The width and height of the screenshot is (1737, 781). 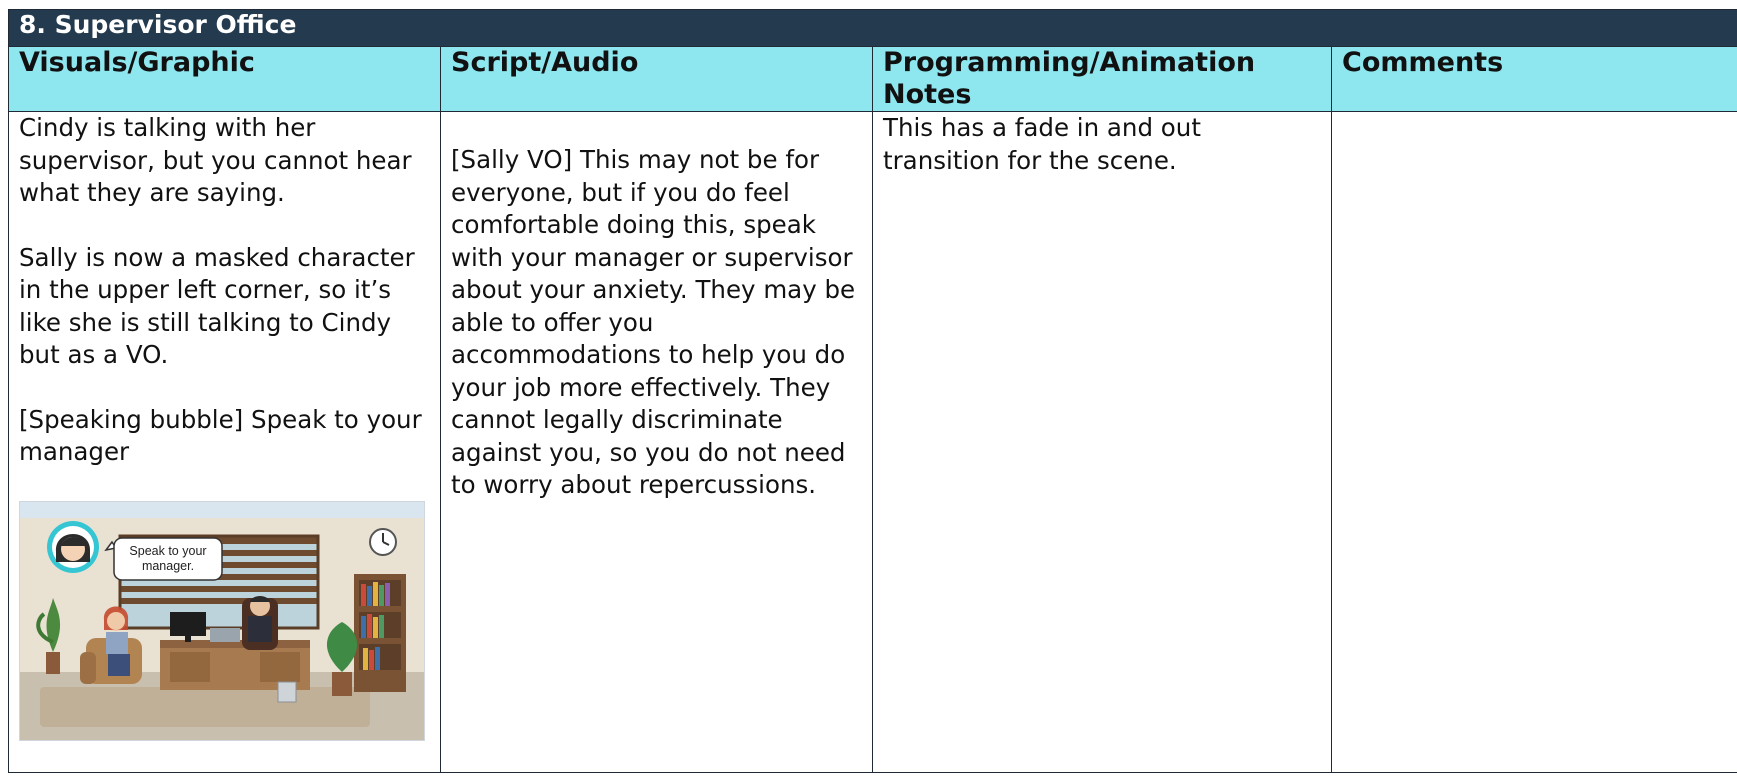 What do you see at coordinates (224, 79) in the screenshot?
I see `header-visuals: Visuals/Graphic` at bounding box center [224, 79].